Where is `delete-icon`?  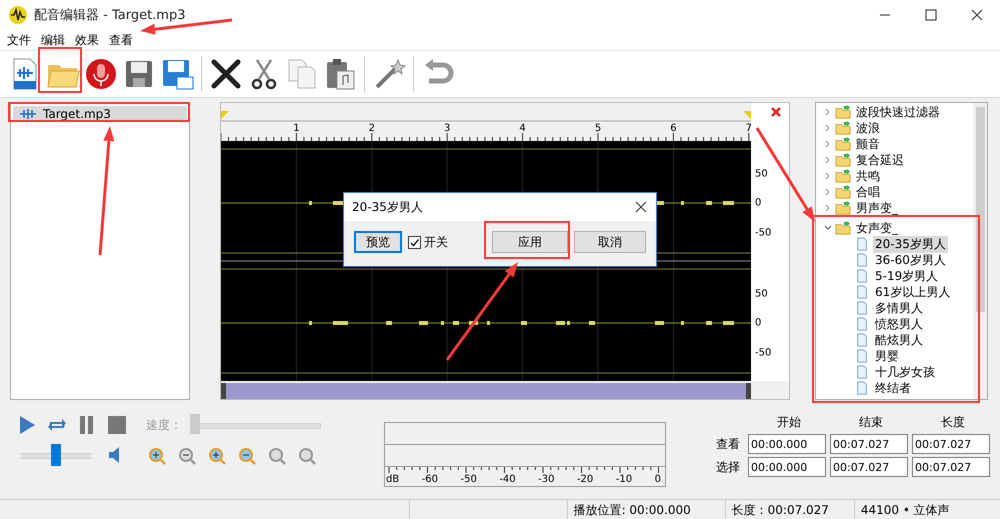 delete-icon is located at coordinates (226, 74).